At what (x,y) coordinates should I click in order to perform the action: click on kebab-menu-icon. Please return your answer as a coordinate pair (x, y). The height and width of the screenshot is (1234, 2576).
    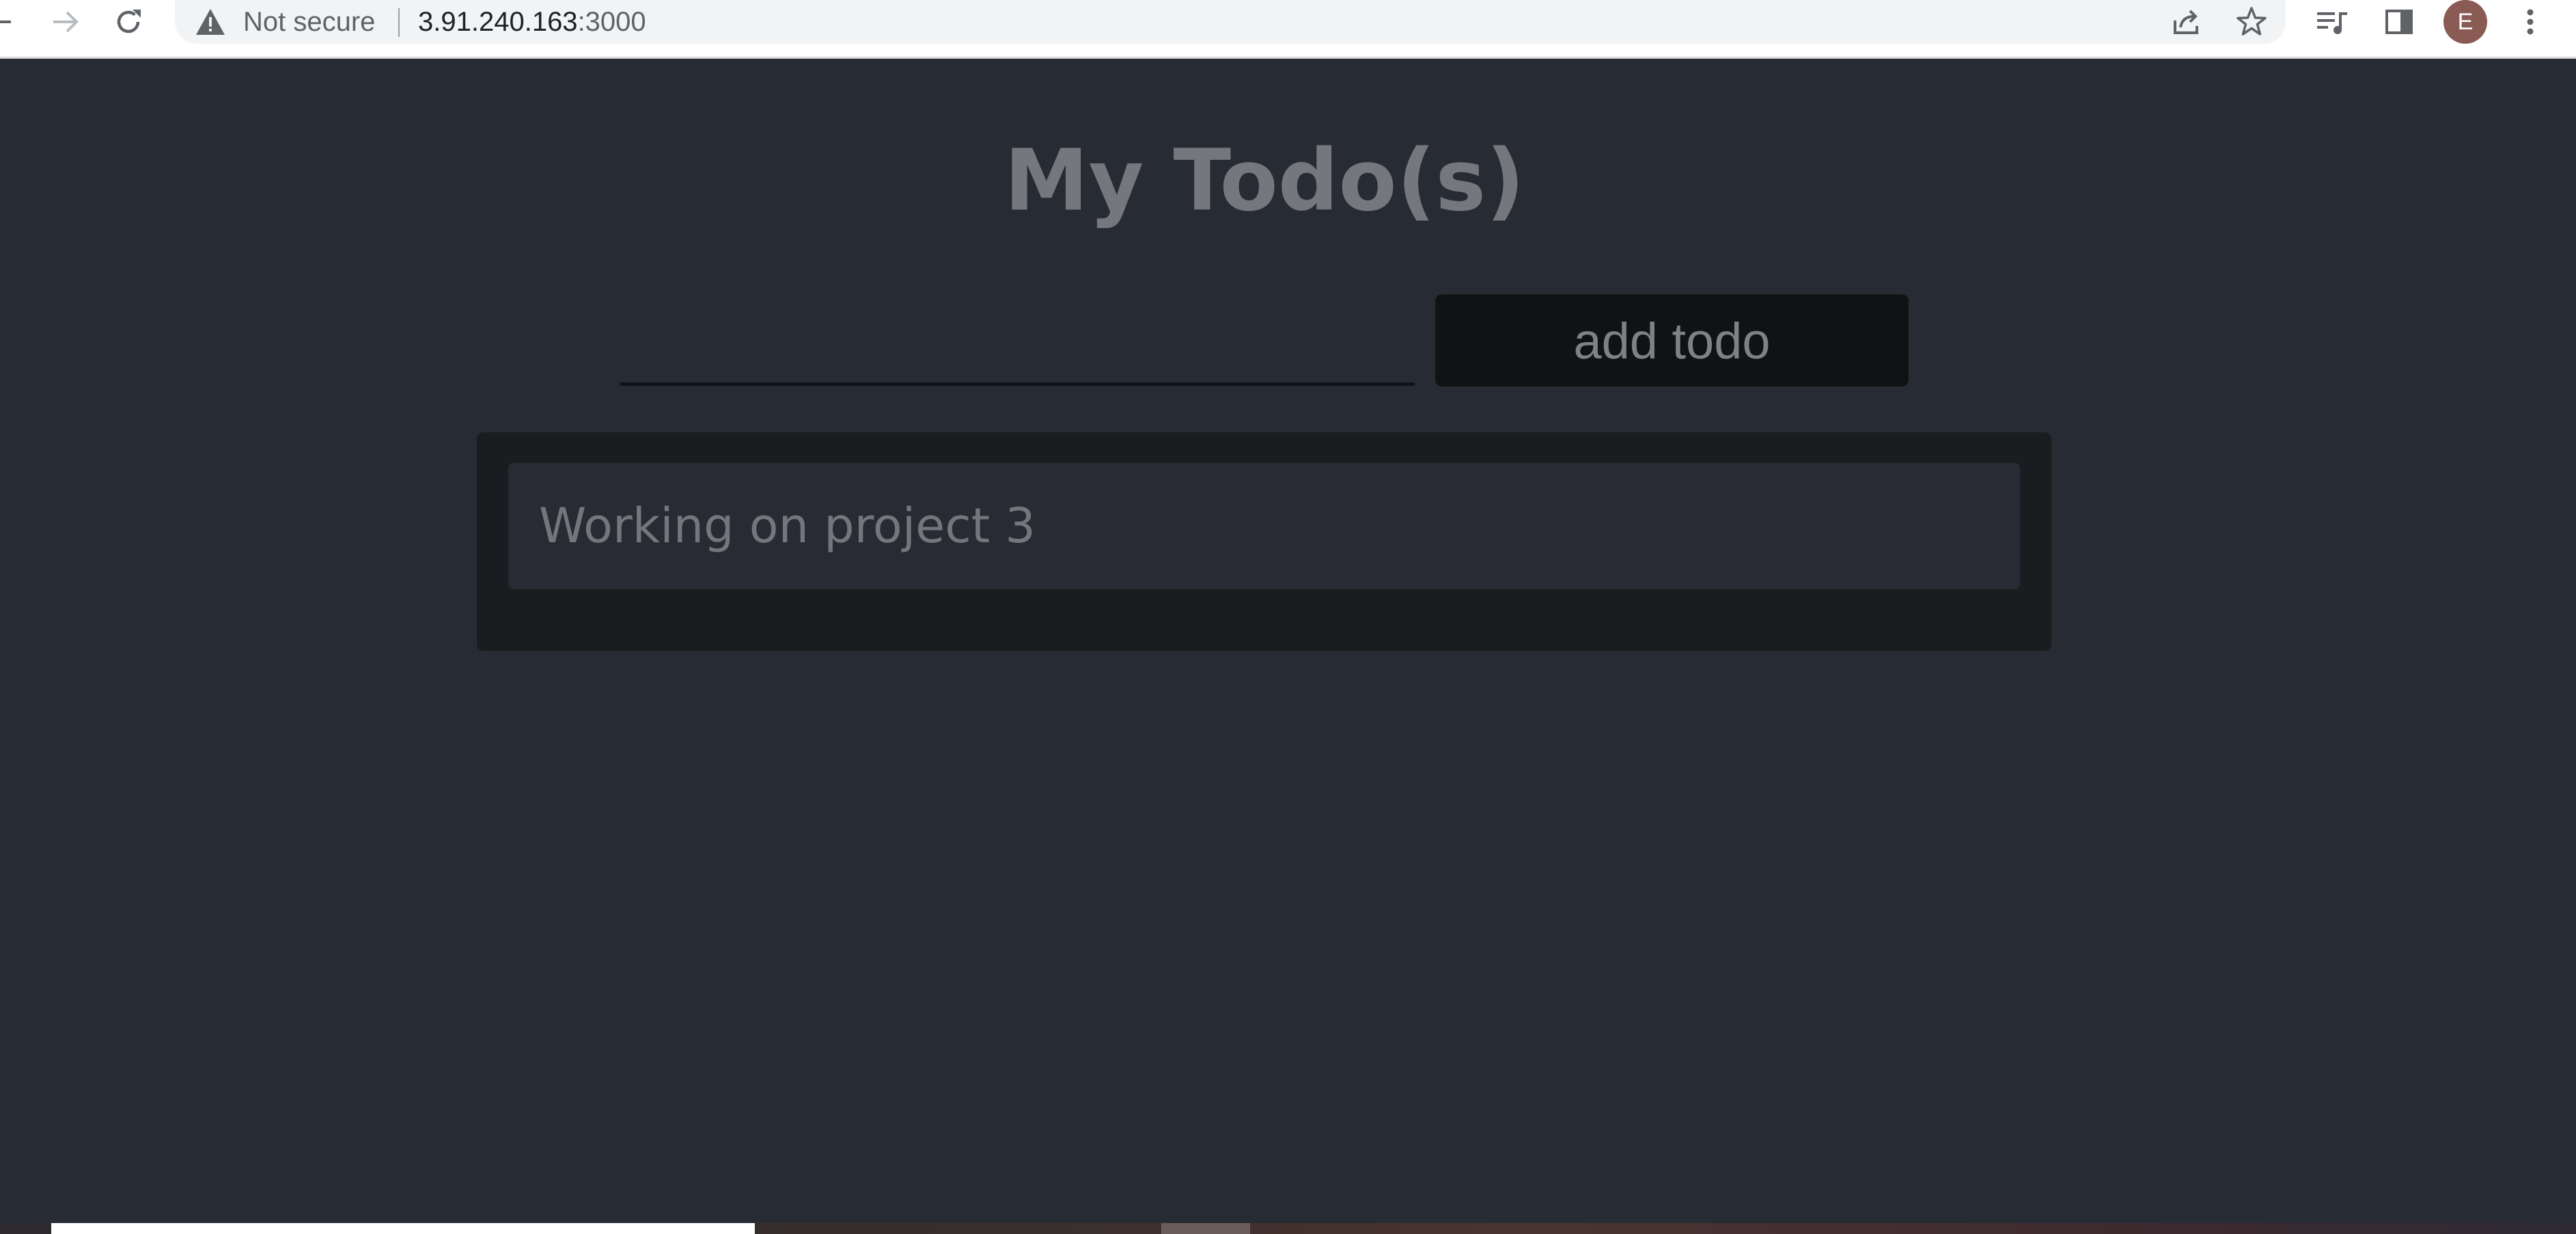
    Looking at the image, I should click on (2531, 22).